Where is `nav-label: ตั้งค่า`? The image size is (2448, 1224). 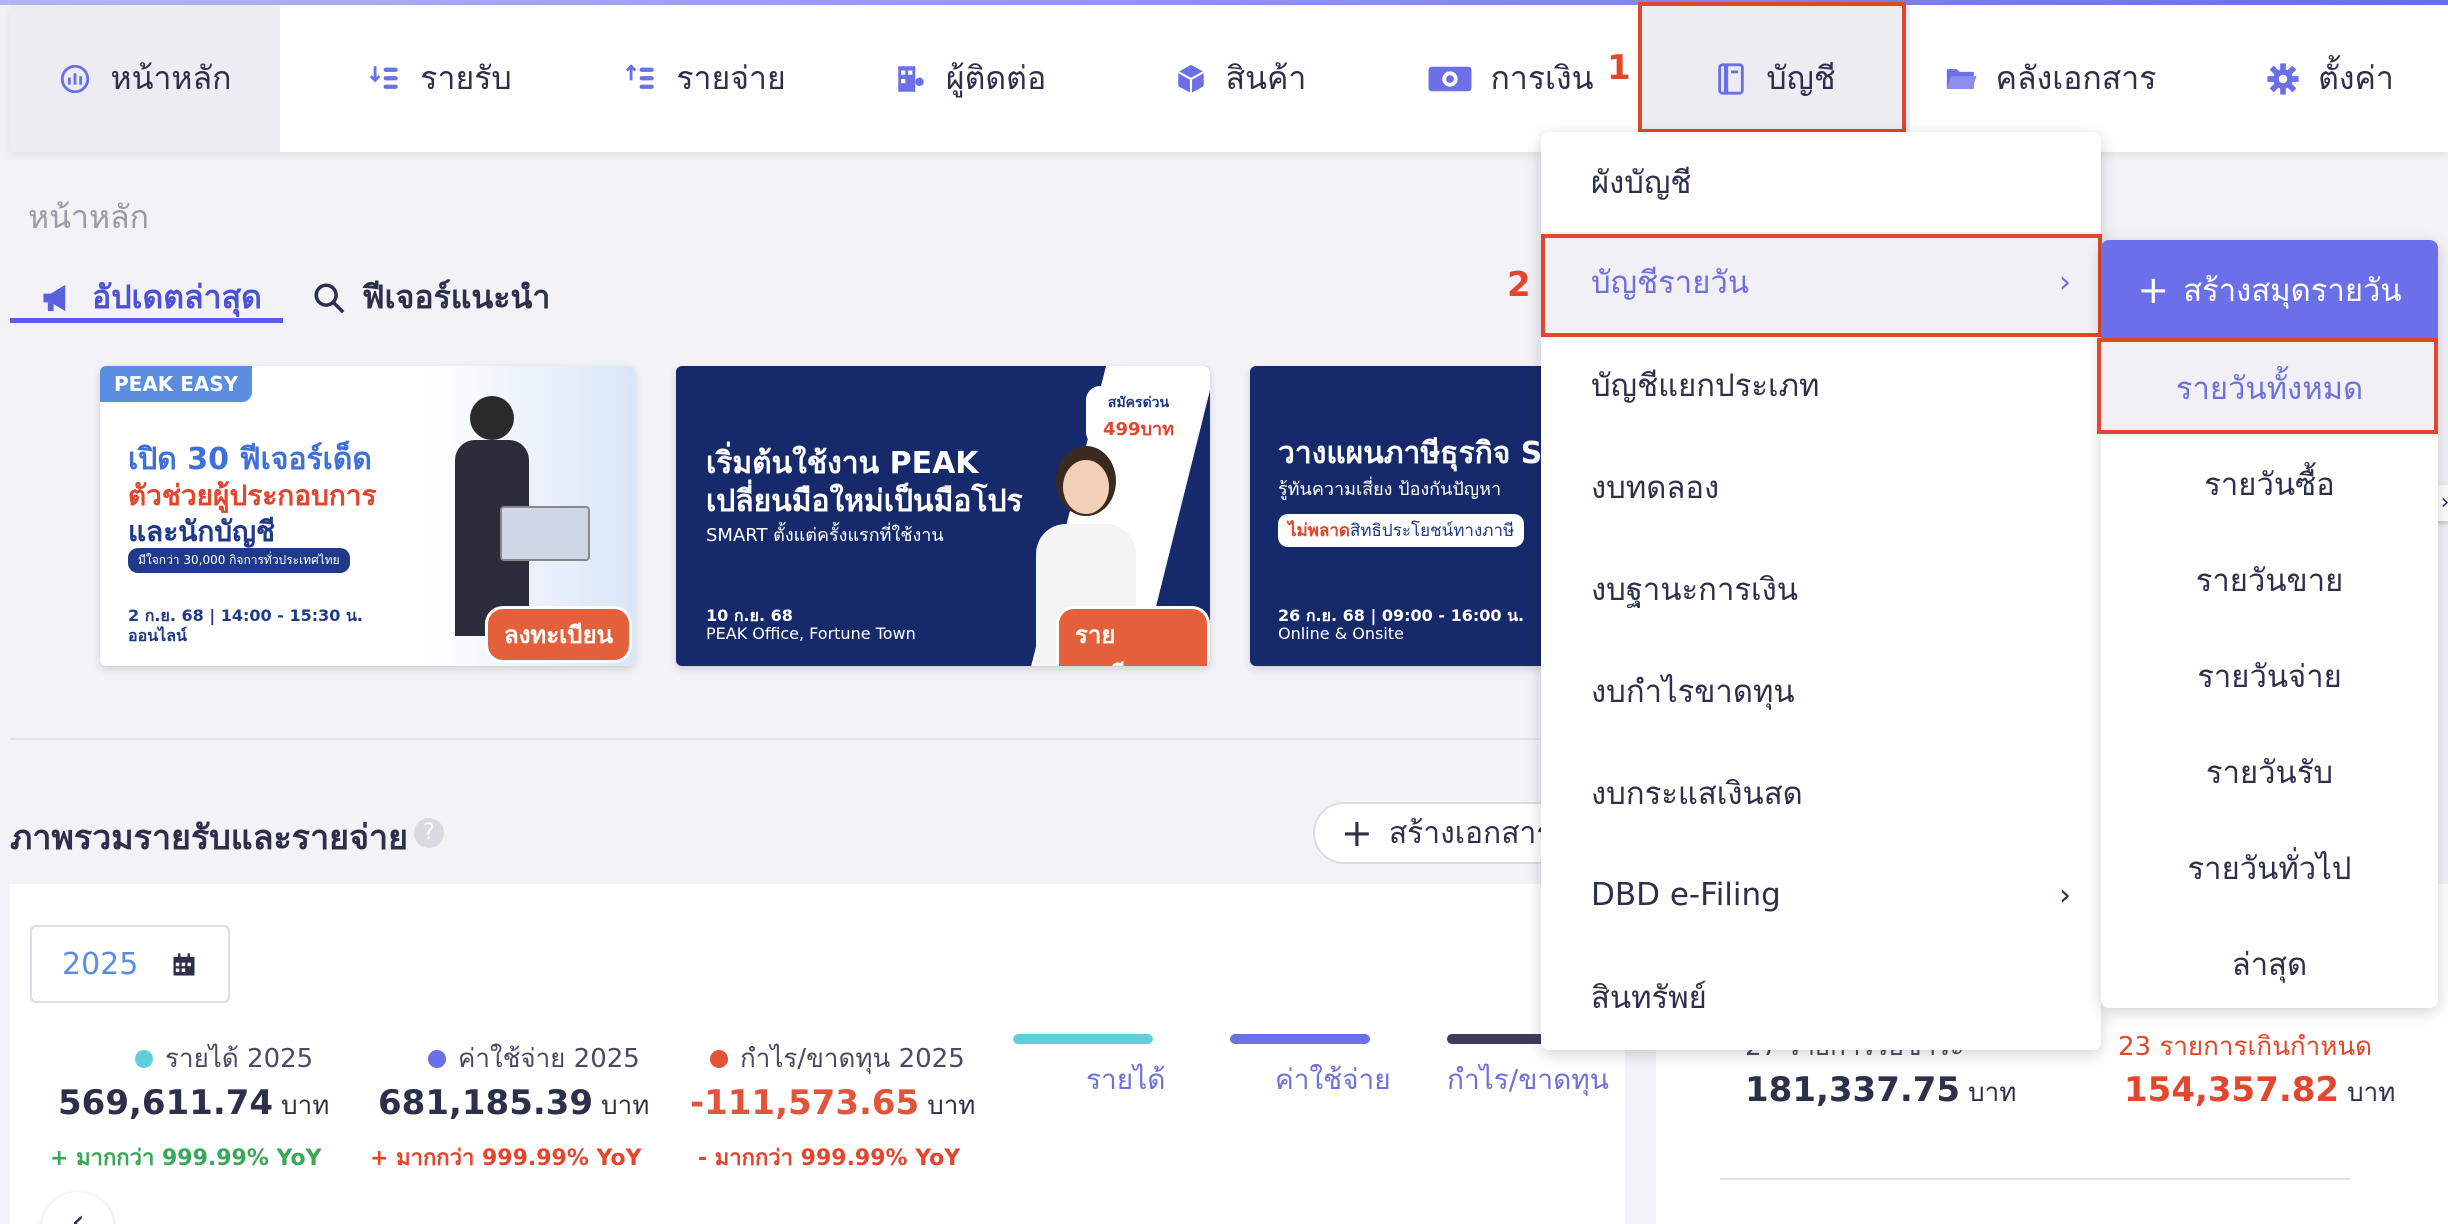
nav-label: ตั้งค่า is located at coordinates (2356, 78).